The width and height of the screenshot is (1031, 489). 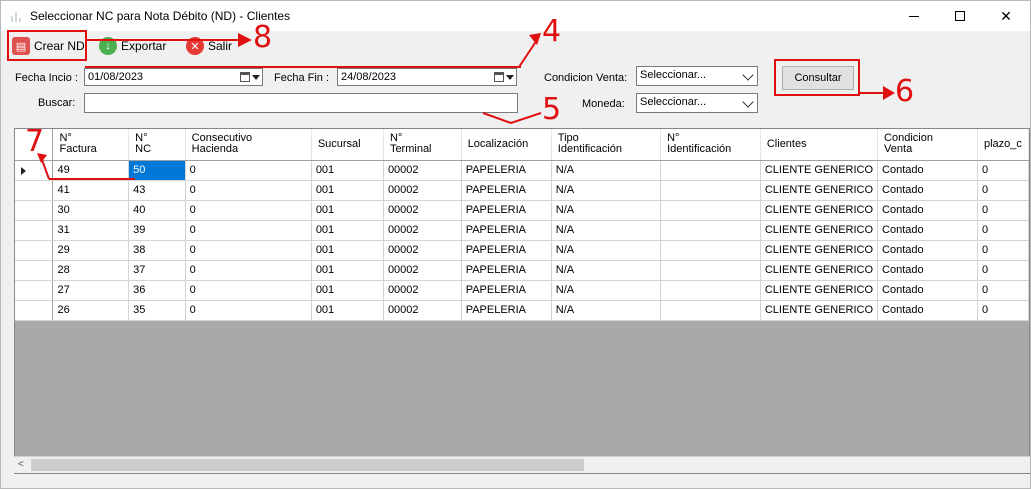 I want to click on fecha-inicio-dropdown, so click(x=250, y=77).